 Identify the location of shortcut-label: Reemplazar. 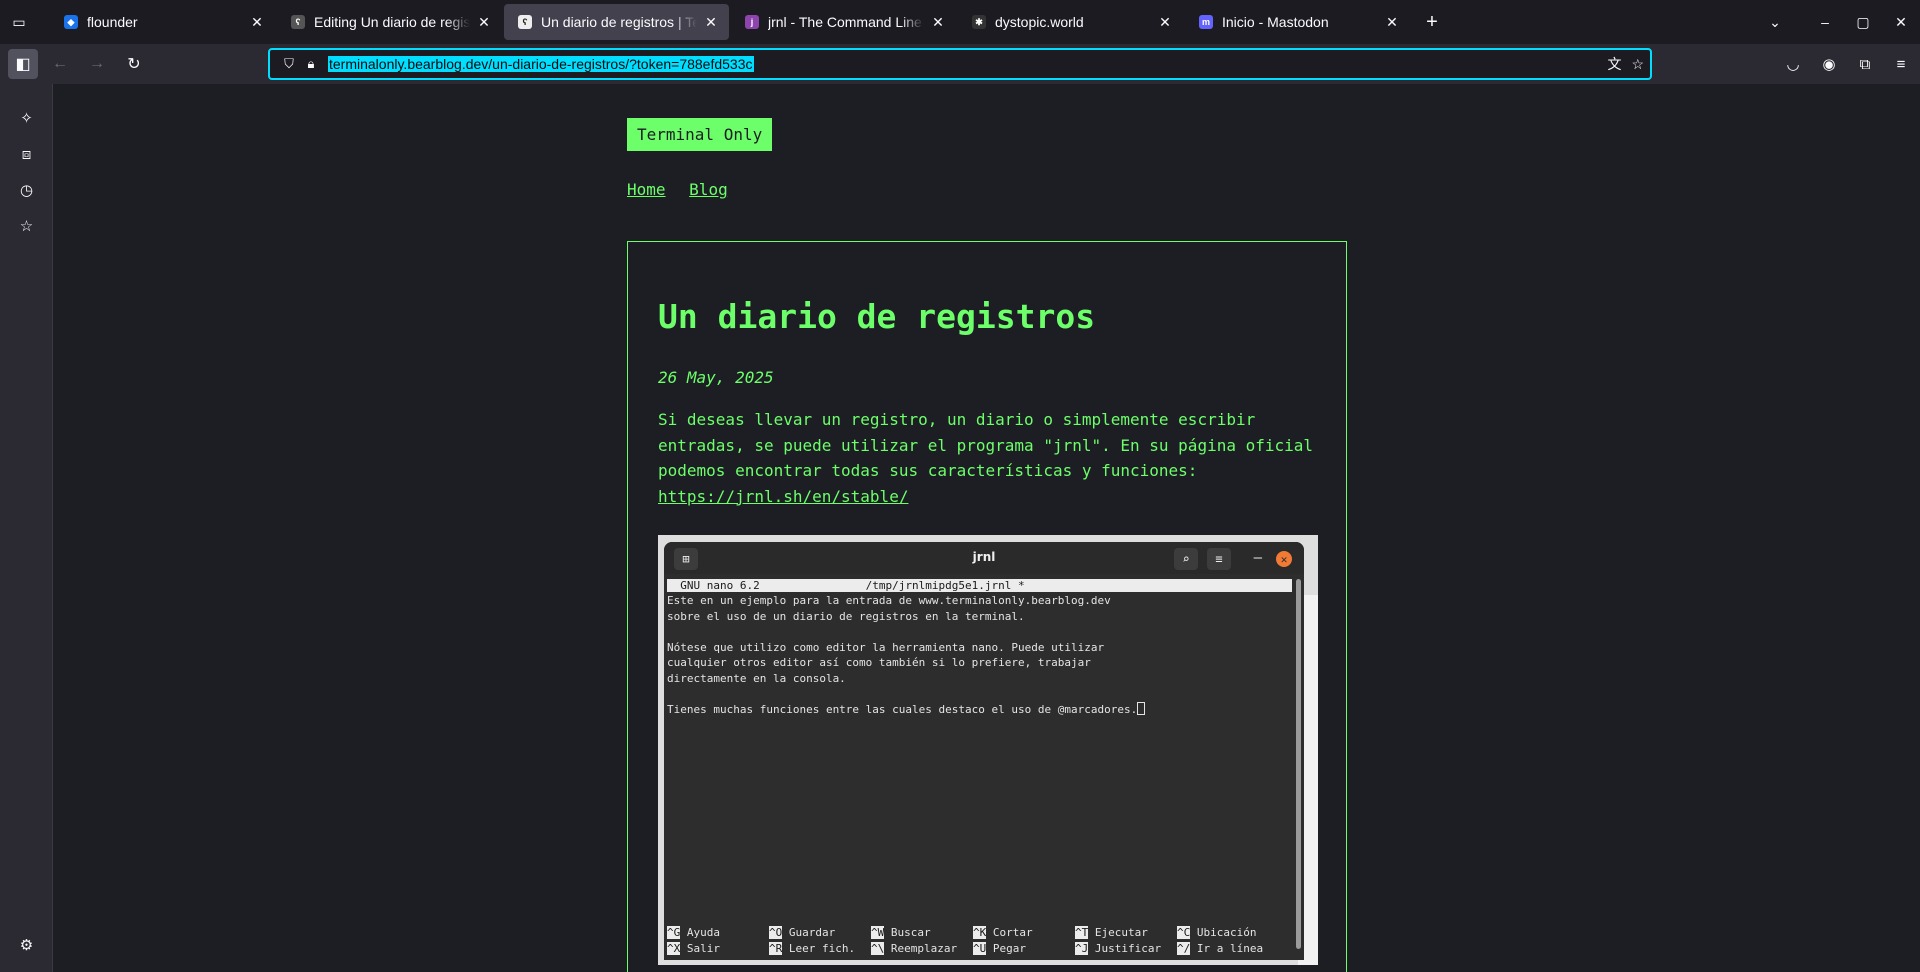
(924, 948).